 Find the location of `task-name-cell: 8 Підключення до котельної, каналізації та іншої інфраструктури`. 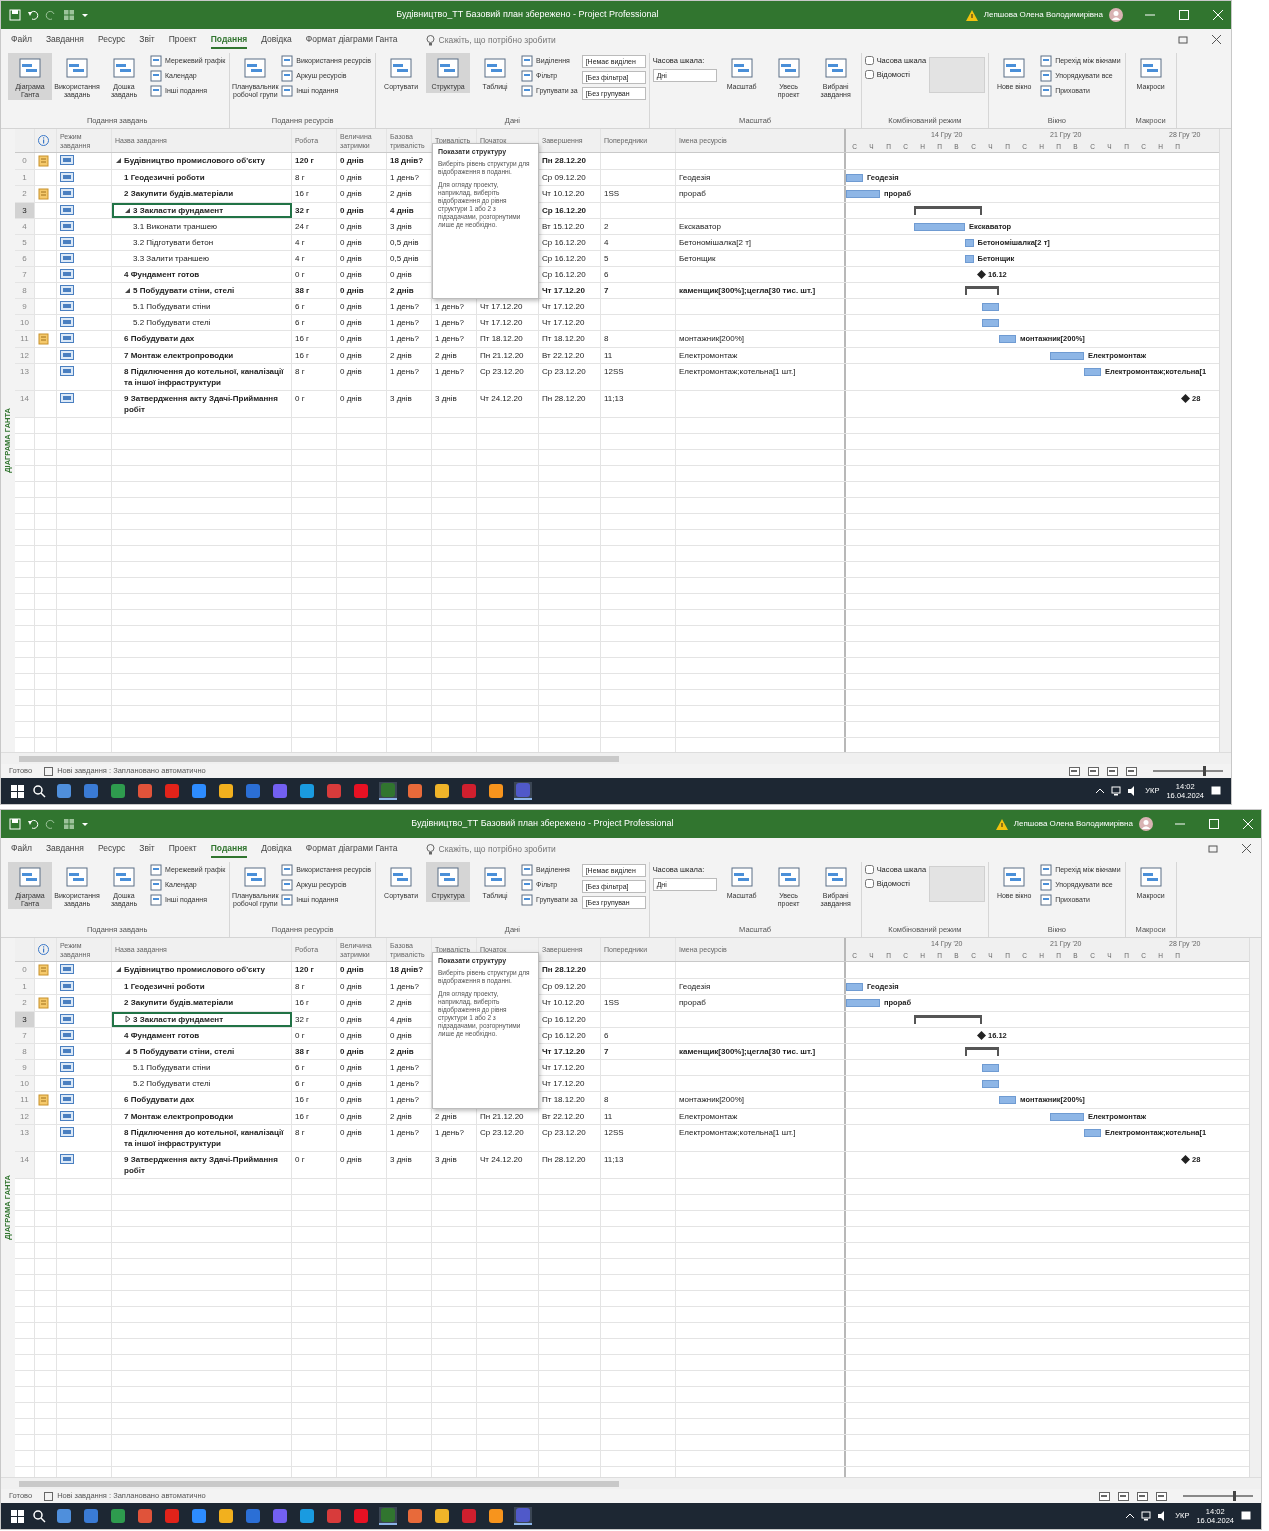

task-name-cell: 8 Підключення до котельної, каналізації та іншої інфраструктури is located at coordinates (202, 377).